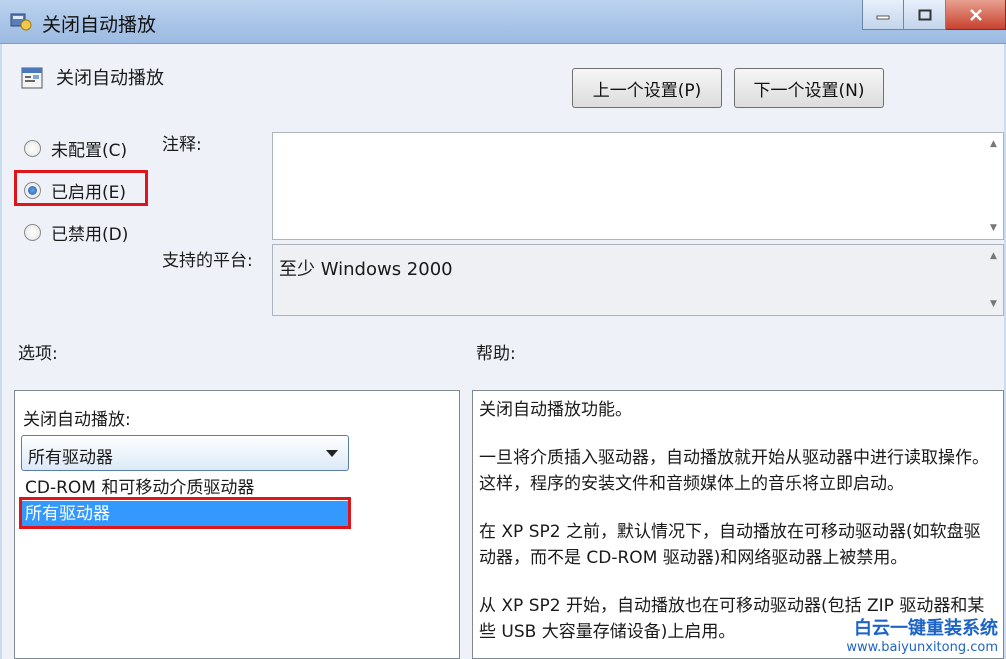  I want to click on title-bar: 关闭自动播放, so click(503, 22).